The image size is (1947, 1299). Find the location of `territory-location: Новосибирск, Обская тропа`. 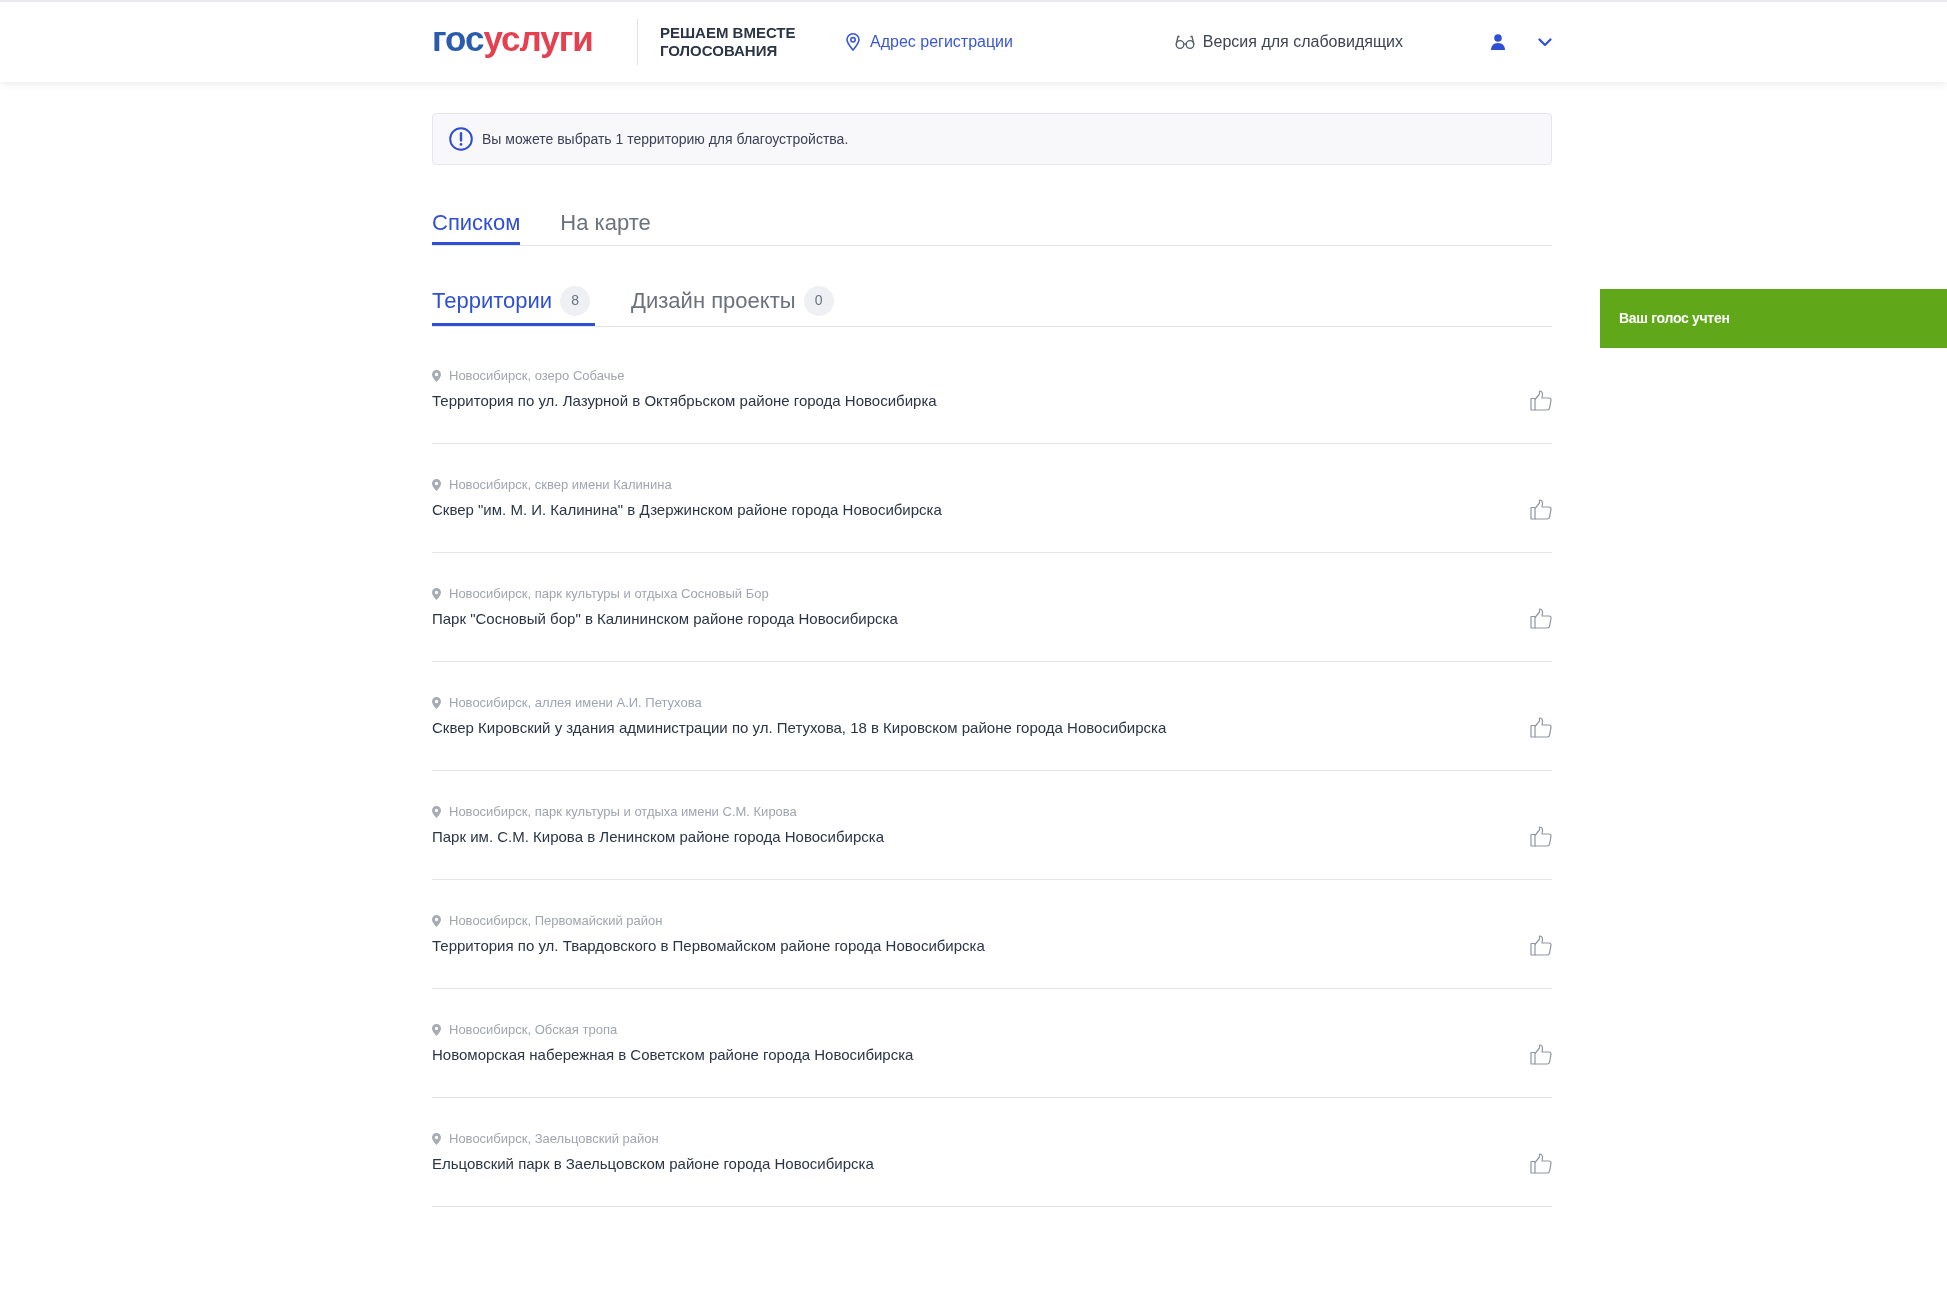

territory-location: Новосибирск, Обская тропа is located at coordinates (533, 1030).